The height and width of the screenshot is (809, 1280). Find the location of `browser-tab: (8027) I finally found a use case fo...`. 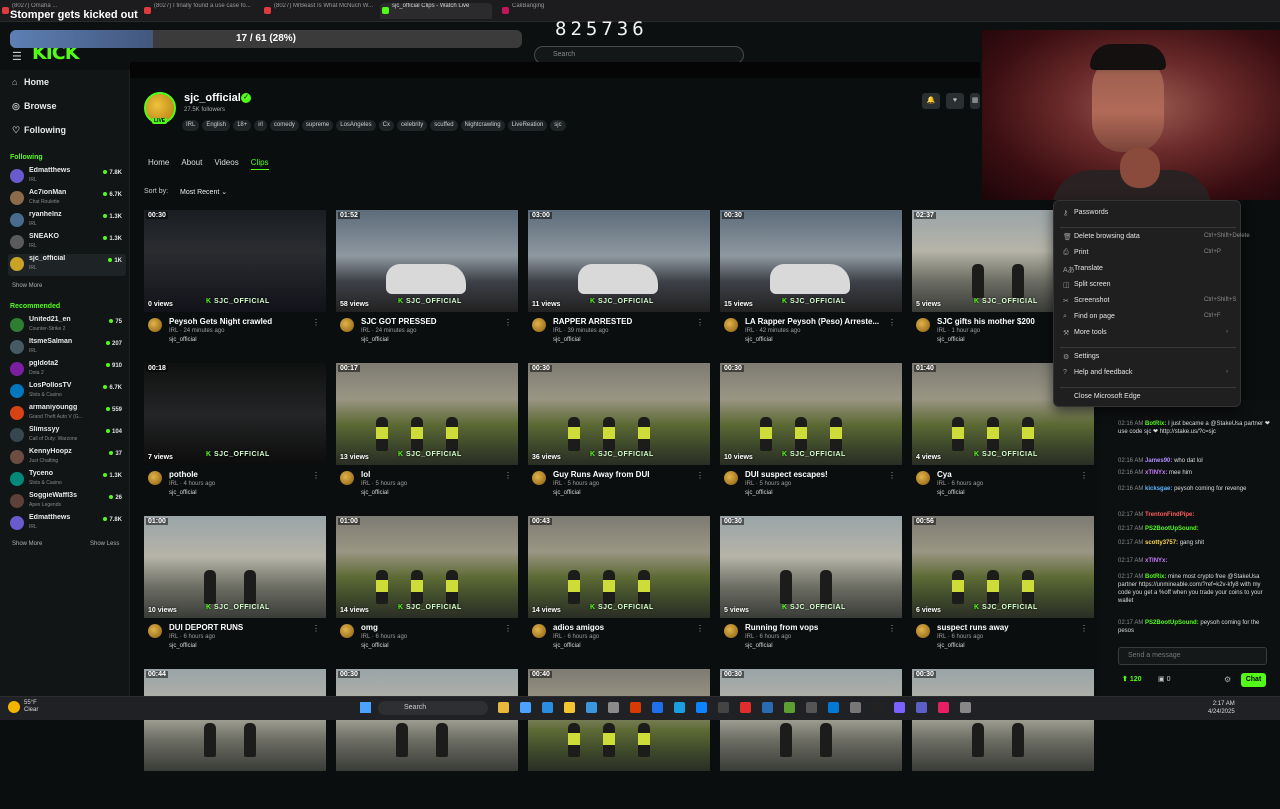

browser-tab: (8027) I finally found a use case fo... is located at coordinates (197, 11).